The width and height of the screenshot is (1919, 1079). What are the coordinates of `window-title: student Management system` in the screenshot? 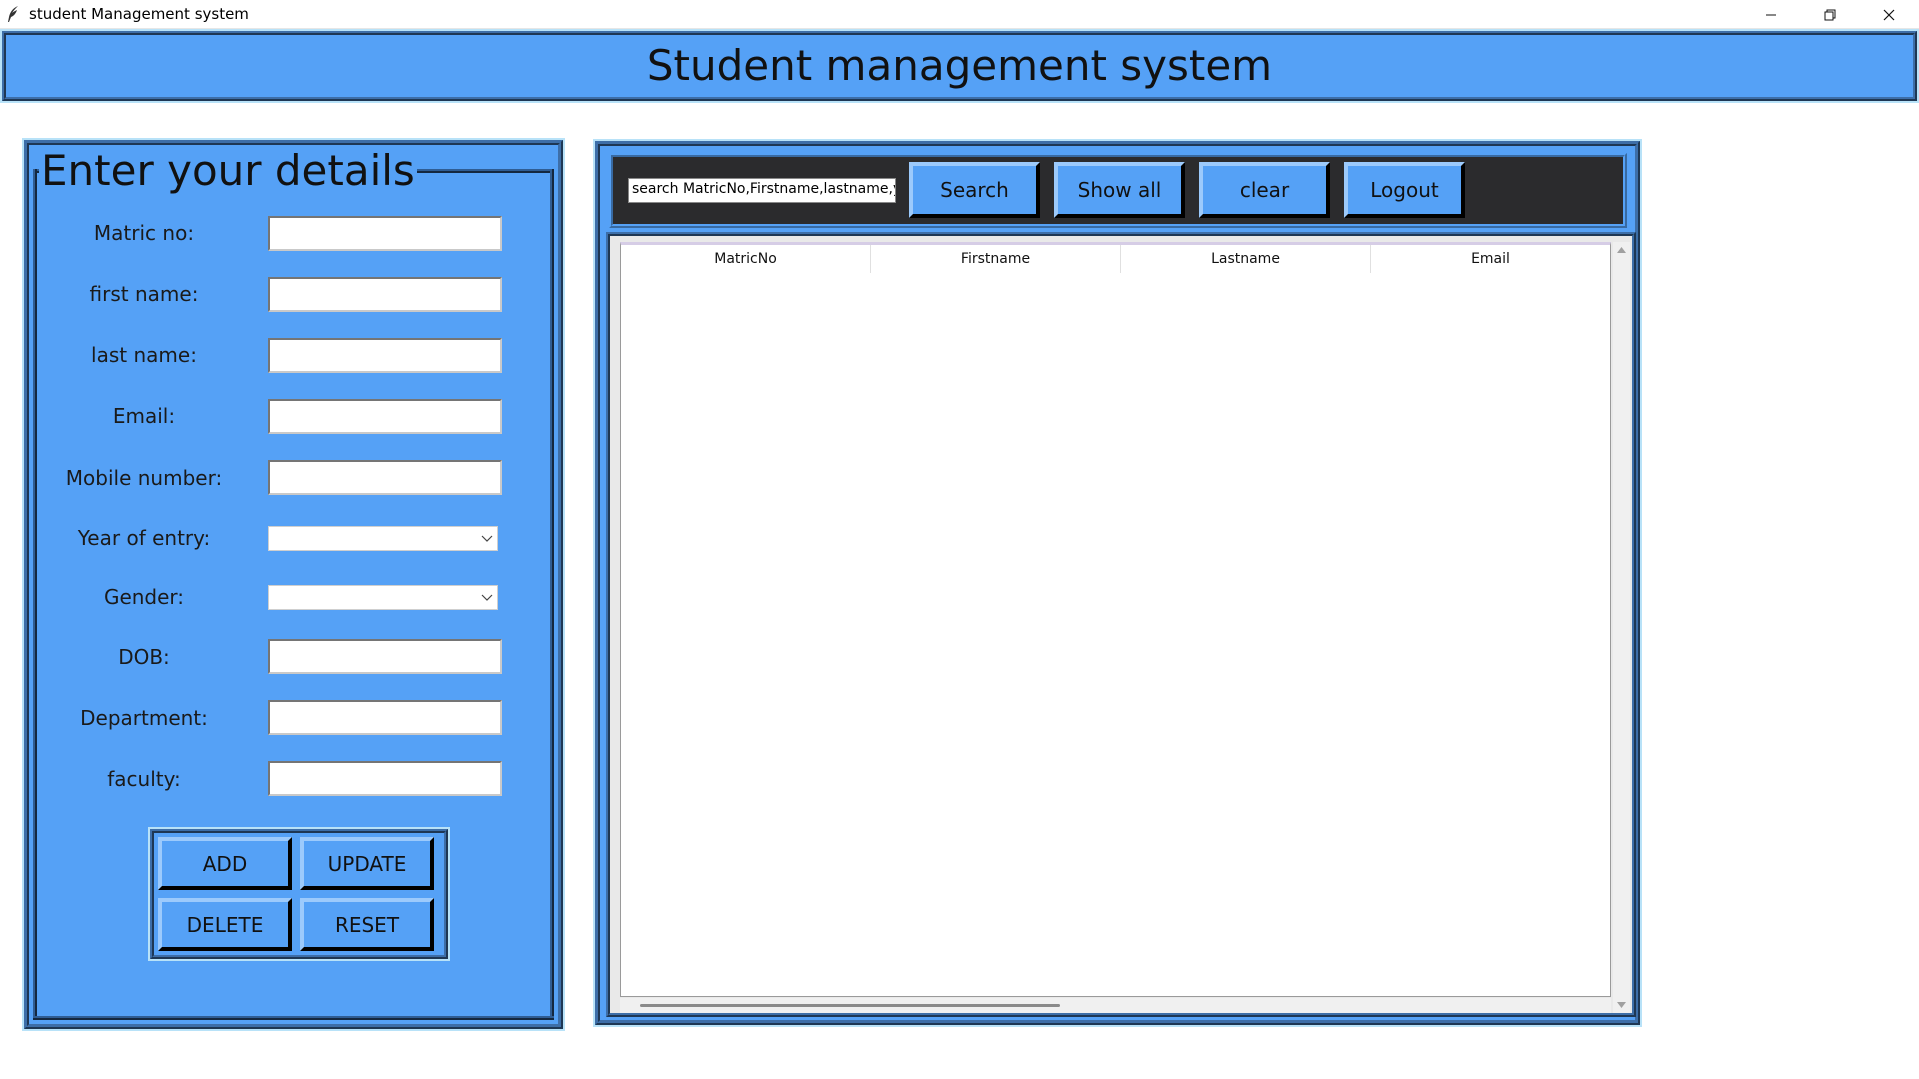 It's located at (139, 14).